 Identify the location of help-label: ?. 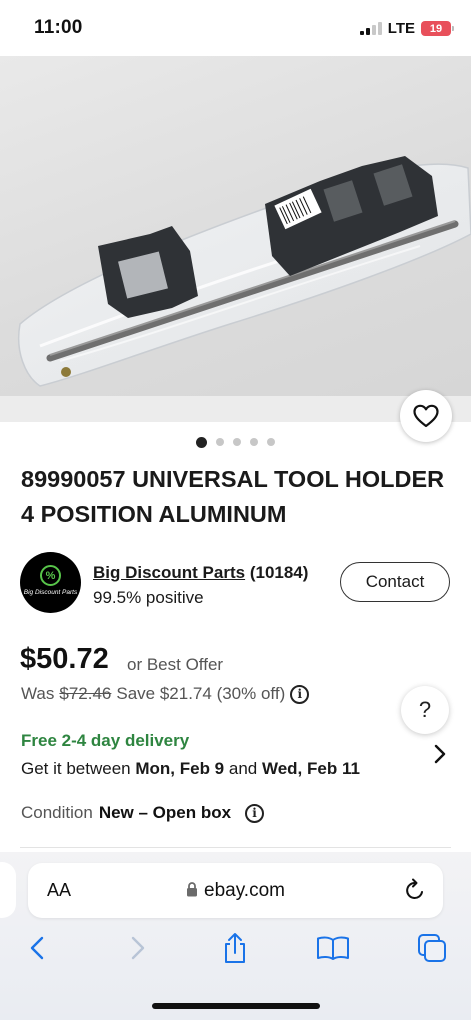
(425, 709).